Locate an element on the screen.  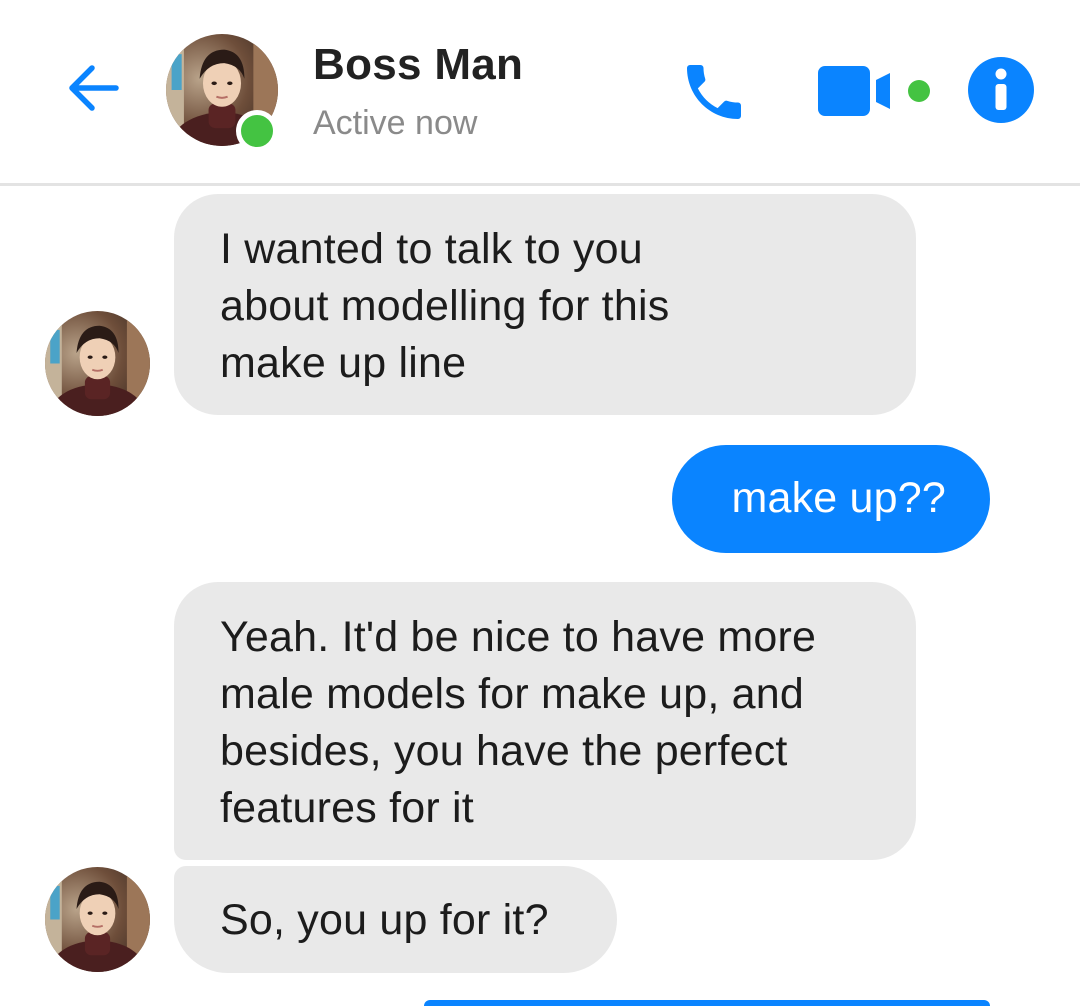
contact-name: Boss Man is located at coordinates (418, 65).